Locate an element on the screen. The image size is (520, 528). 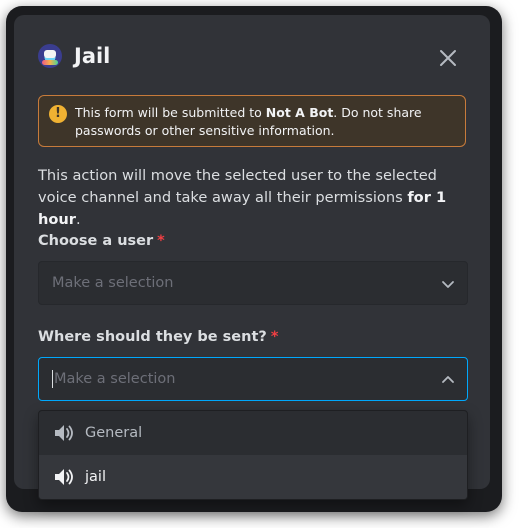
description-suffix: . is located at coordinates (78, 219).